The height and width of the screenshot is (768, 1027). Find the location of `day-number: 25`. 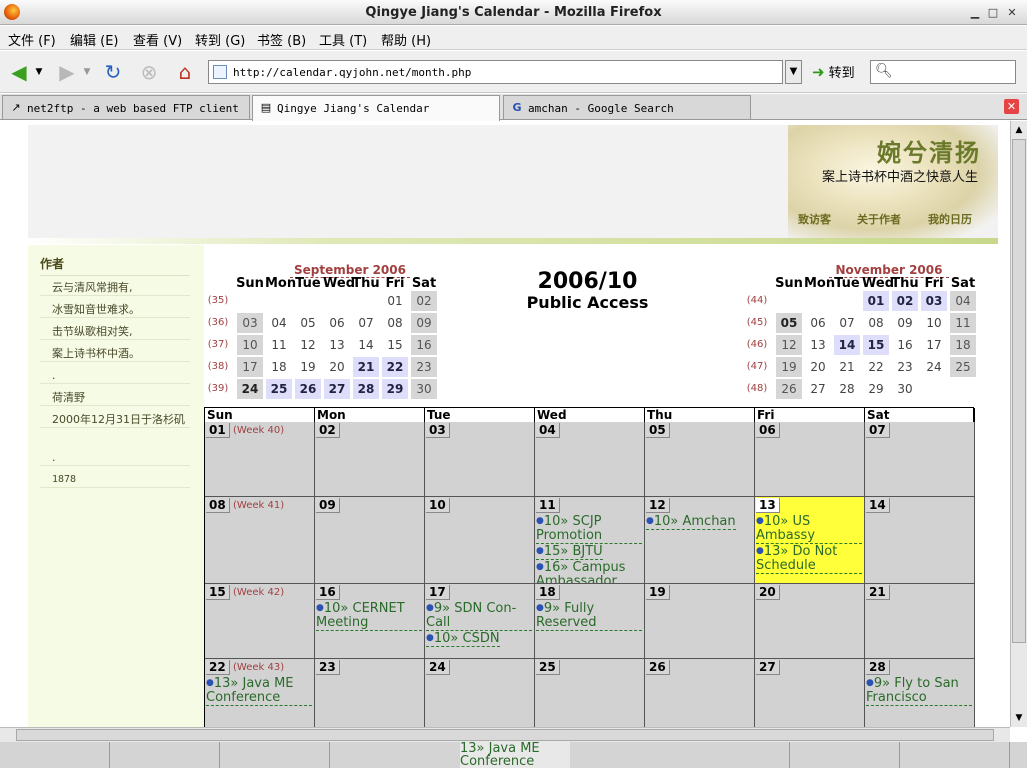

day-number: 25 is located at coordinates (548, 667).